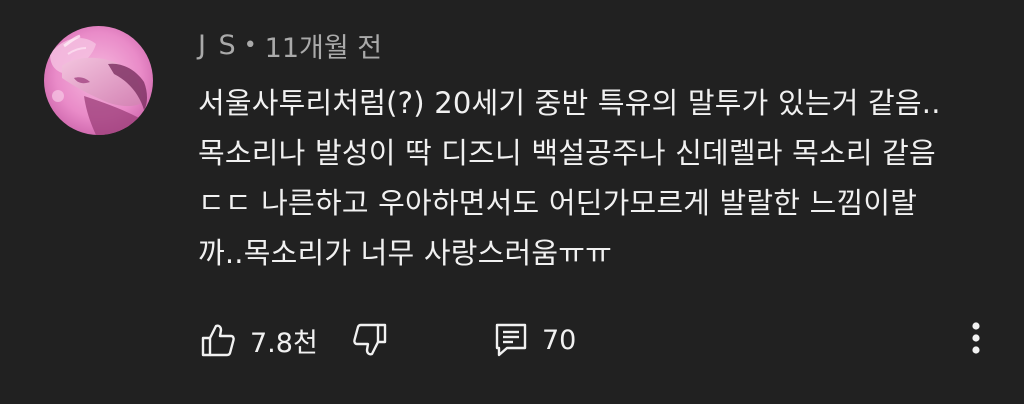 Image resolution: width=1024 pixels, height=404 pixels. I want to click on thumbs-up-icon, so click(218, 340).